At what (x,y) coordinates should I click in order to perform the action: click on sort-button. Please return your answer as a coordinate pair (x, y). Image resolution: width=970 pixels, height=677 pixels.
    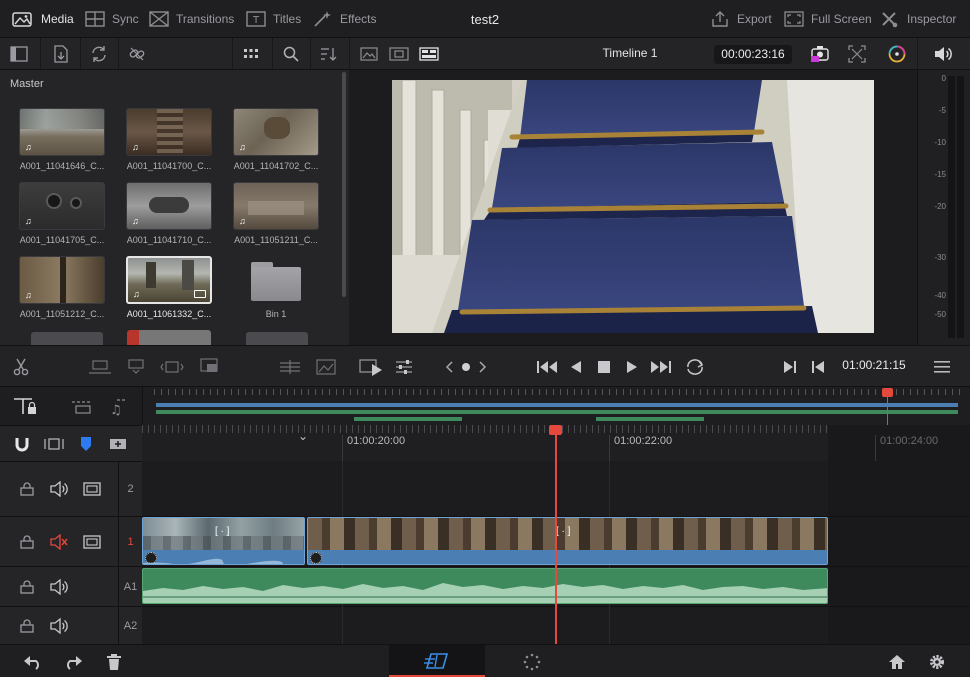
    Looking at the image, I should click on (329, 54).